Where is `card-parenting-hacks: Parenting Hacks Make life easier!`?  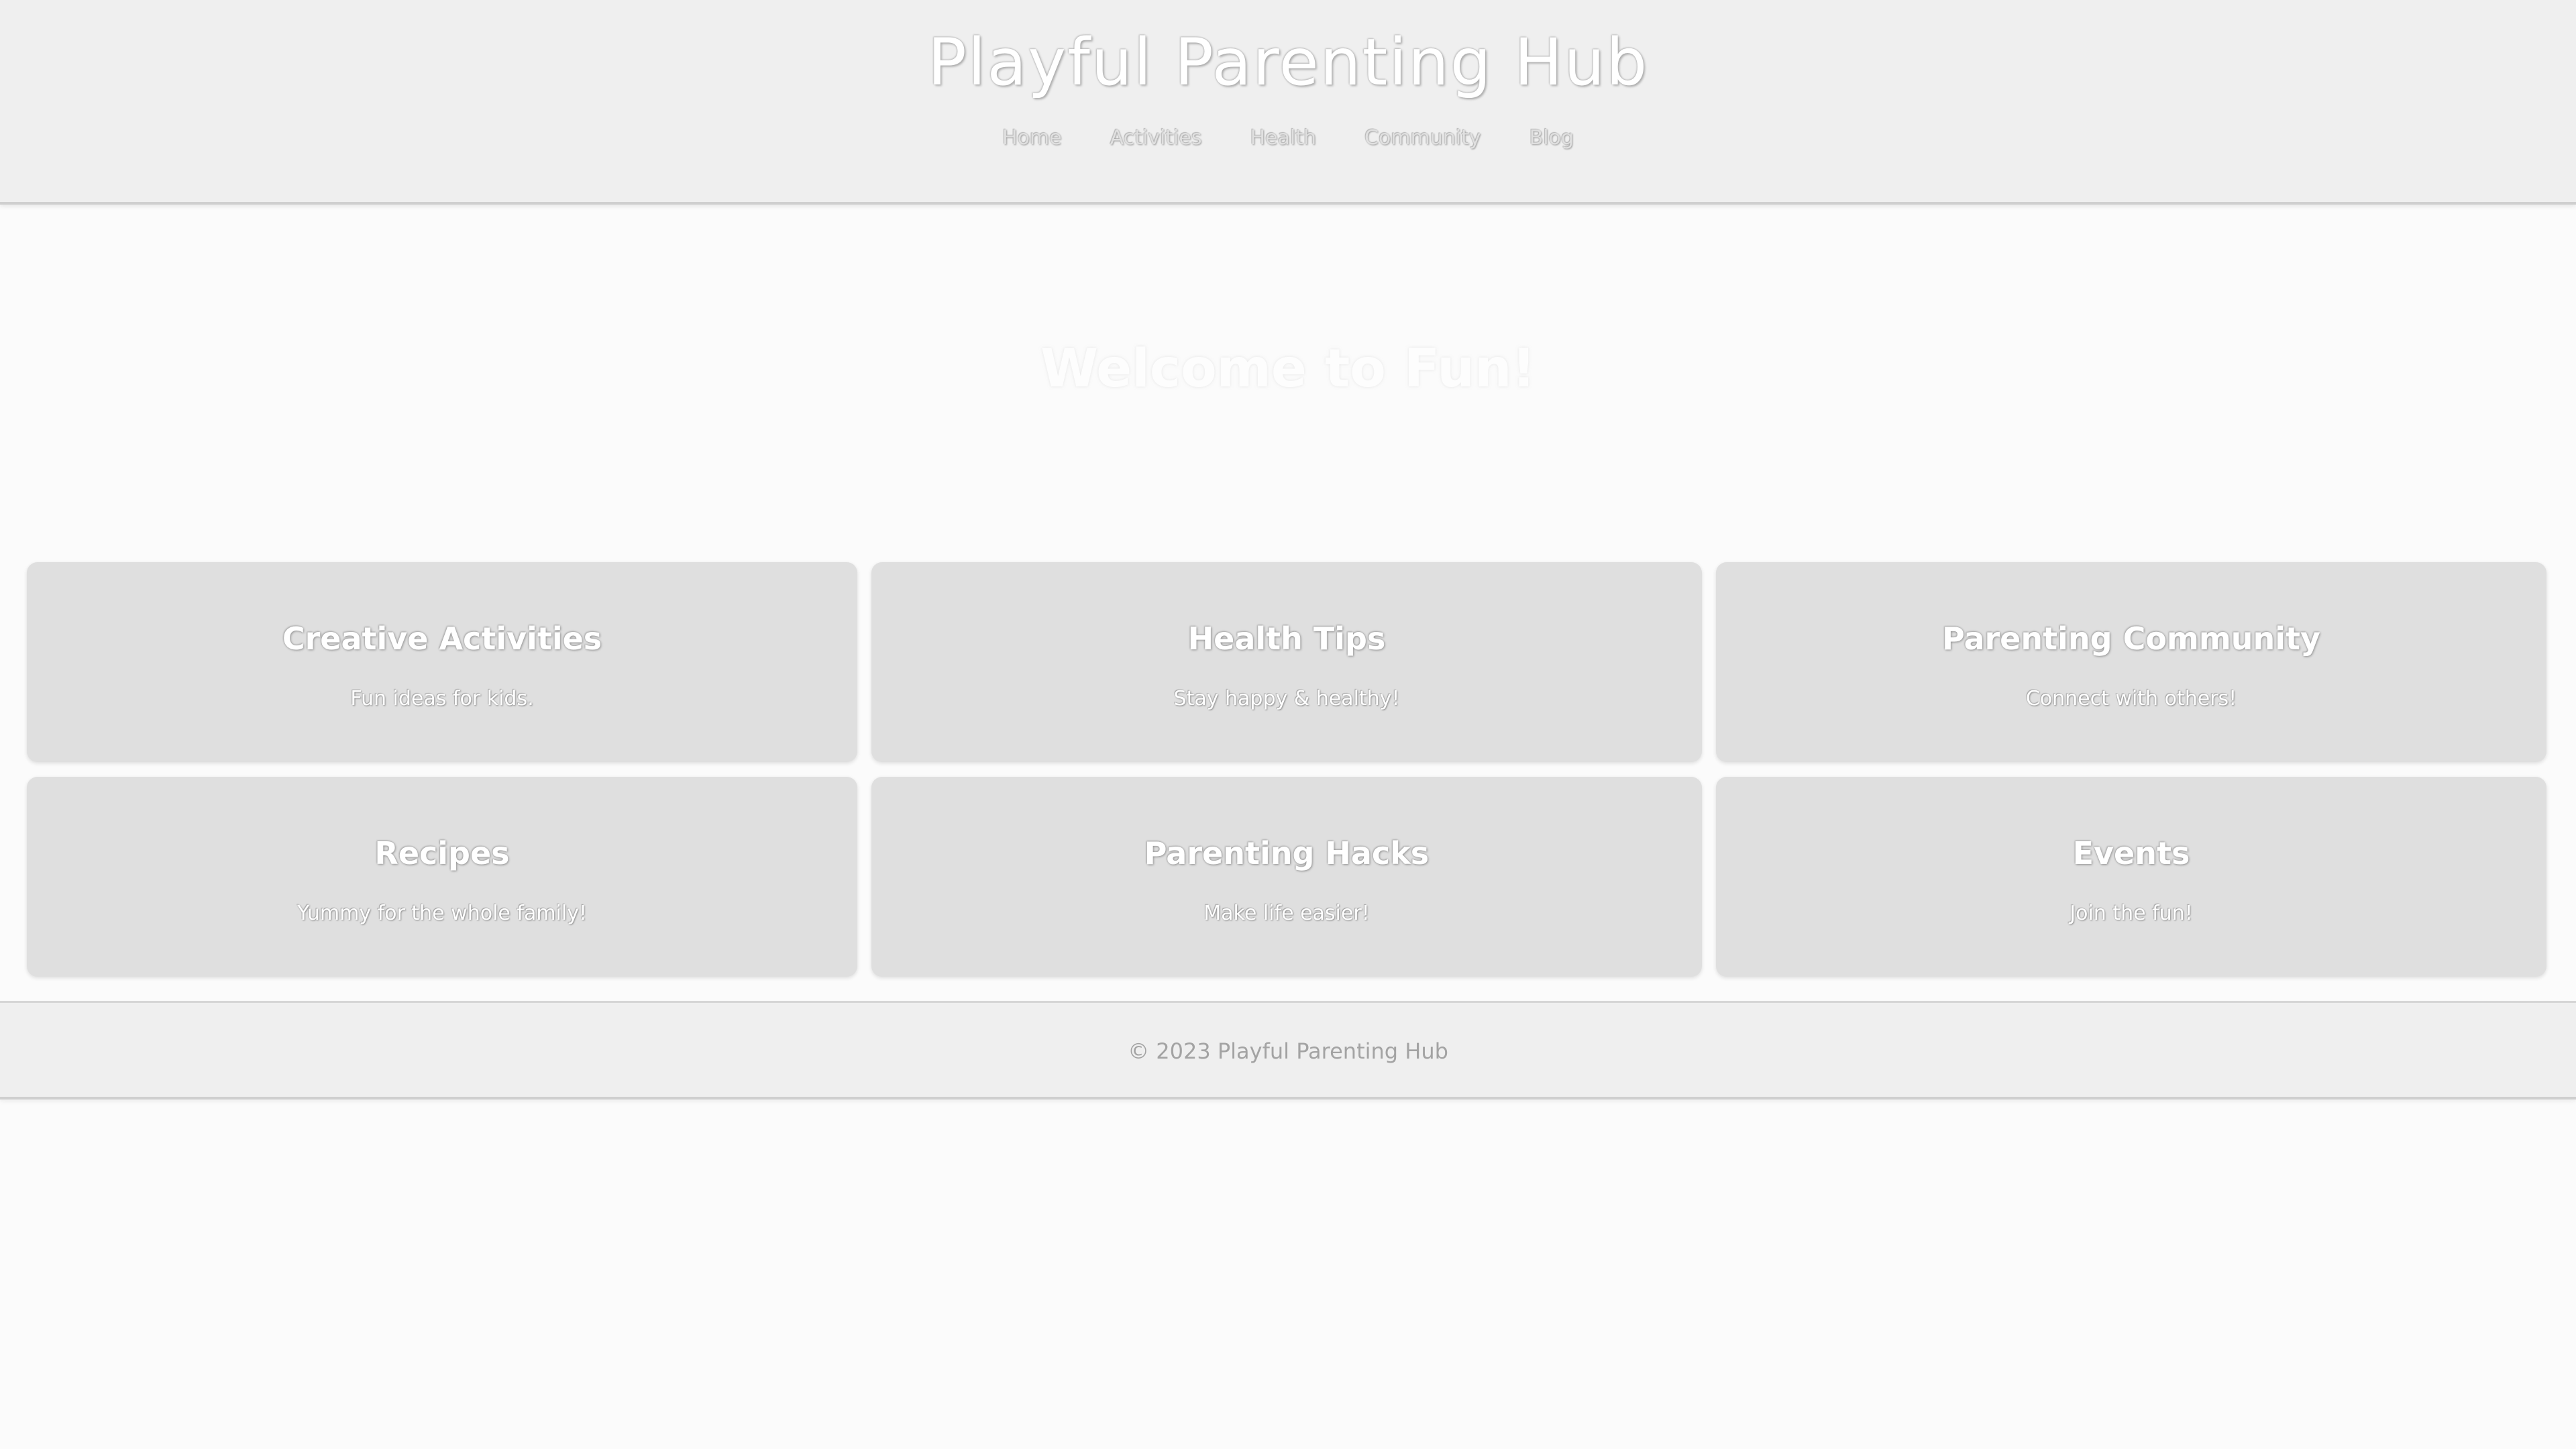 card-parenting-hacks: Parenting Hacks Make life easier! is located at coordinates (1286, 877).